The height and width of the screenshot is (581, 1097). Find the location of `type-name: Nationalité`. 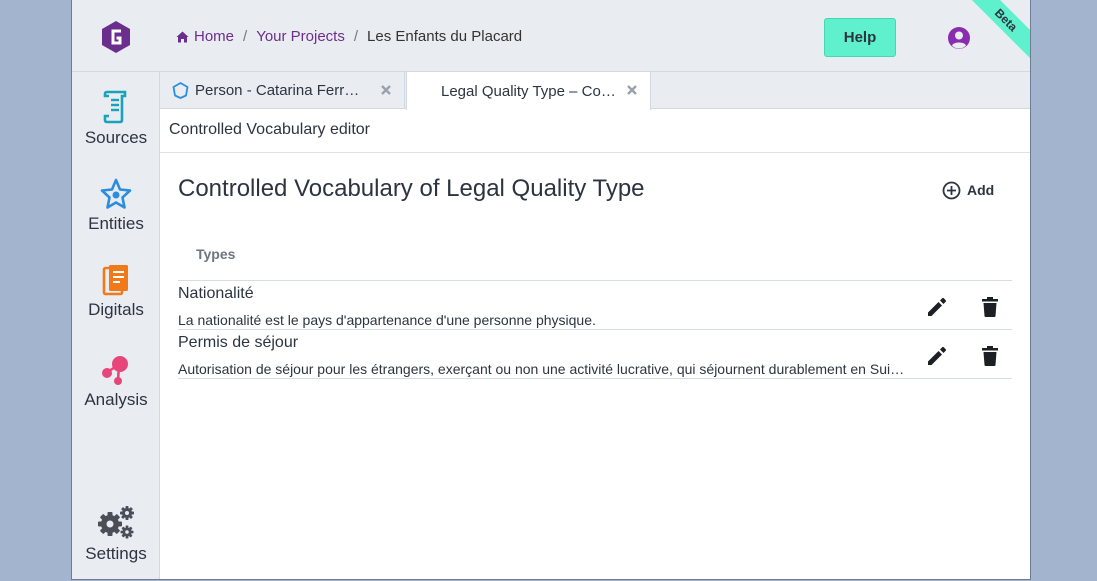

type-name: Nationalité is located at coordinates (216, 293).